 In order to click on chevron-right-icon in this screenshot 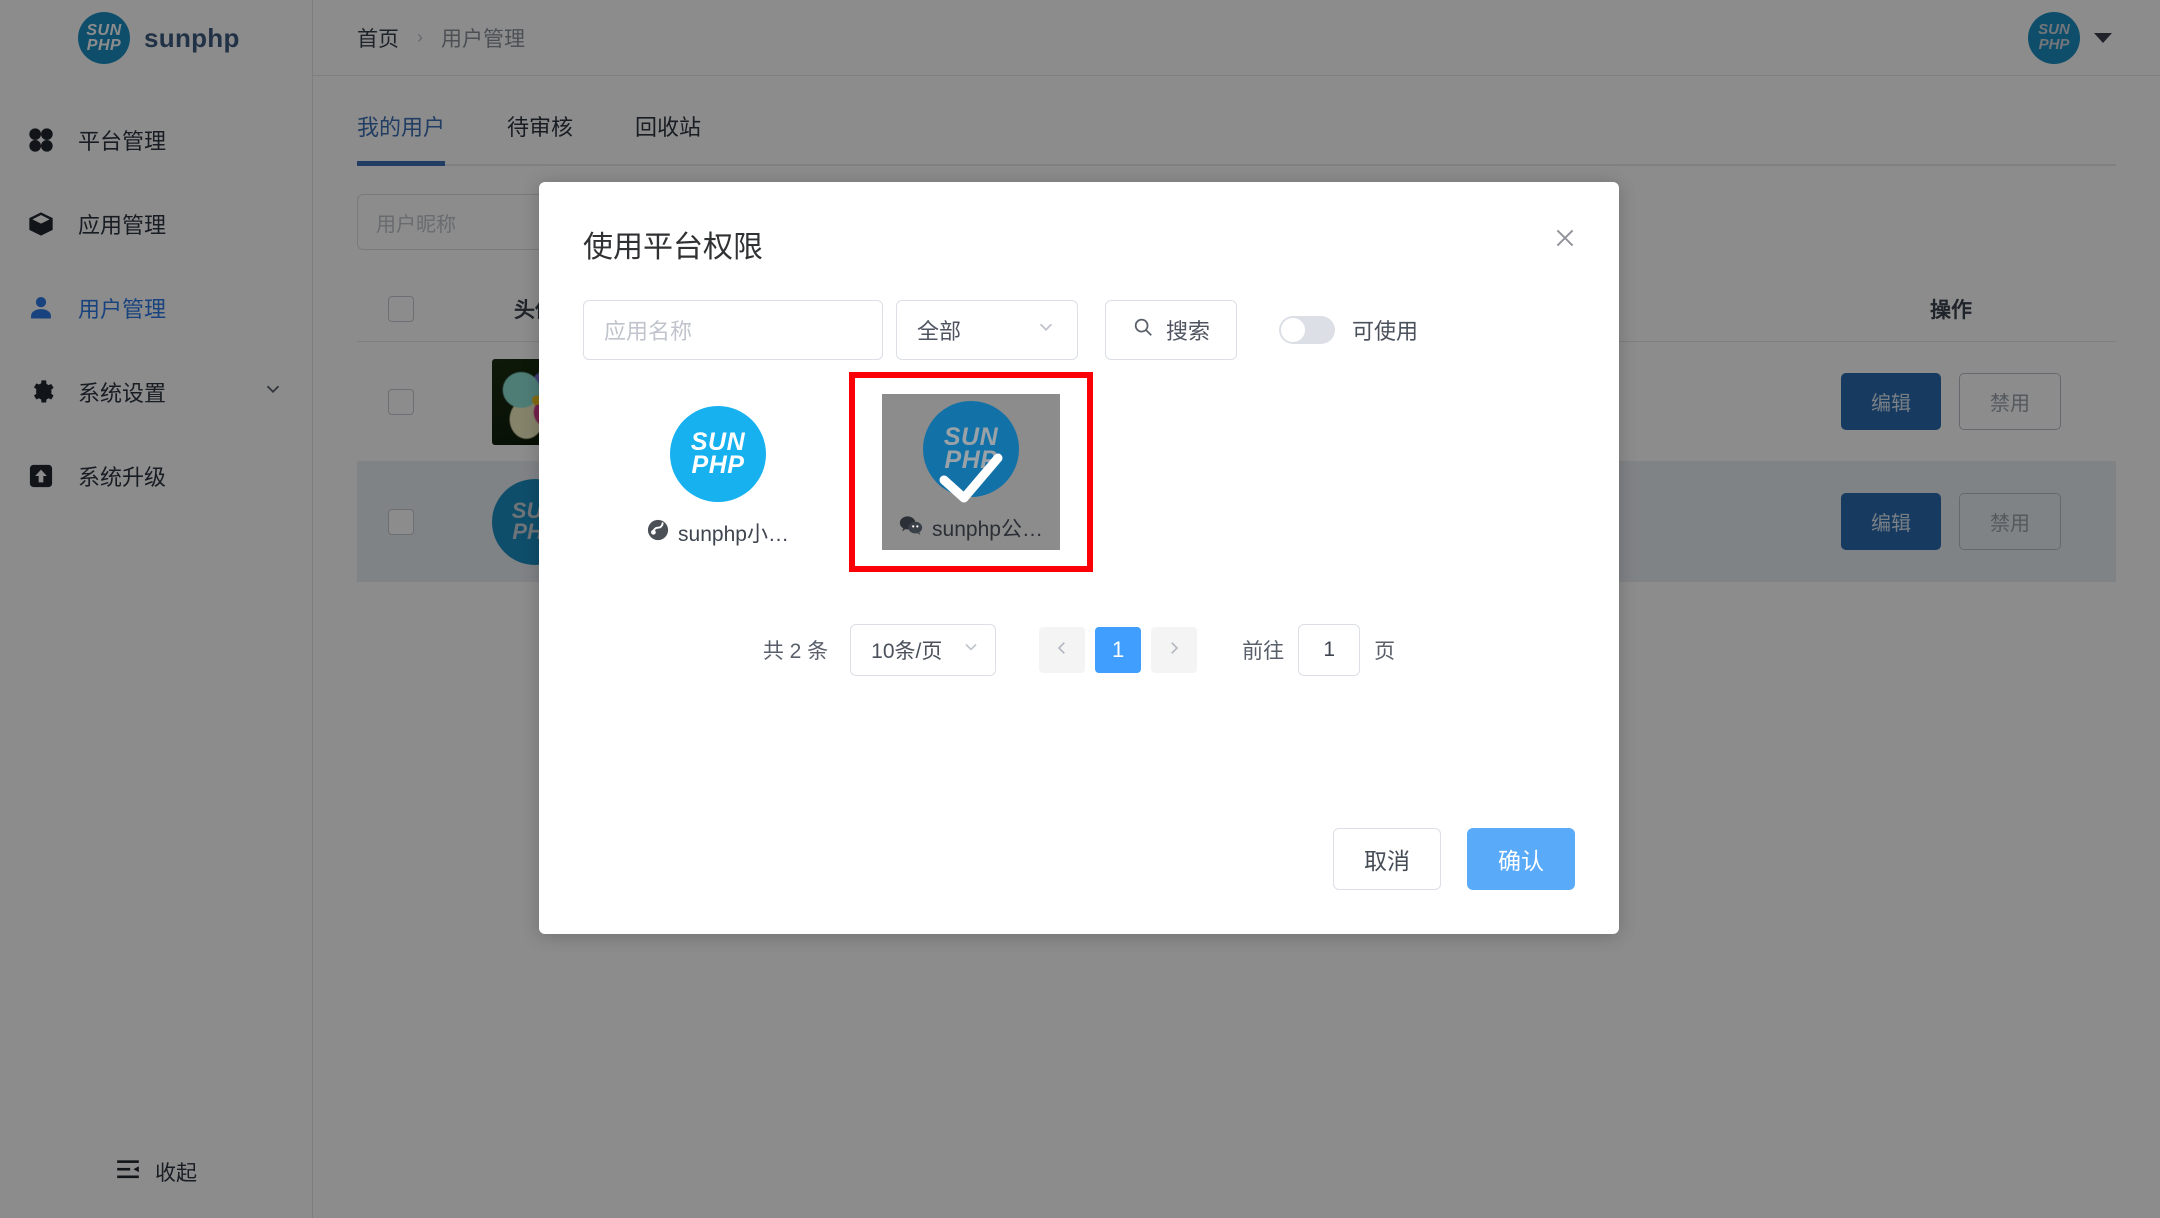, I will do `click(1174, 650)`.